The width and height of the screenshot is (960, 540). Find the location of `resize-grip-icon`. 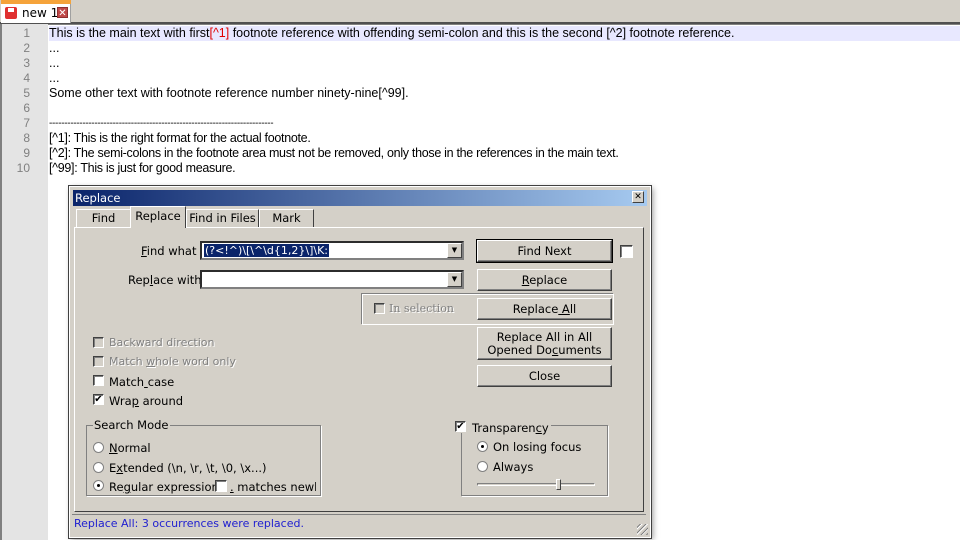

resize-grip-icon is located at coordinates (642, 529).